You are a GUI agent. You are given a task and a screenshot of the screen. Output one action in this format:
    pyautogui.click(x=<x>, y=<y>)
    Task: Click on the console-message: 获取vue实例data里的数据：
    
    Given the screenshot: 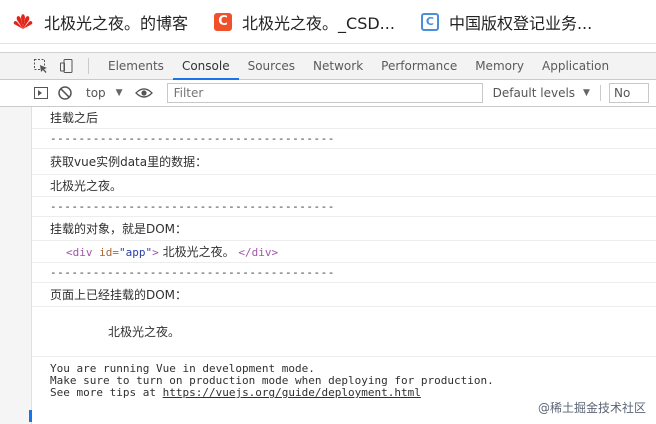 What is the action you would take?
    pyautogui.click(x=344, y=162)
    